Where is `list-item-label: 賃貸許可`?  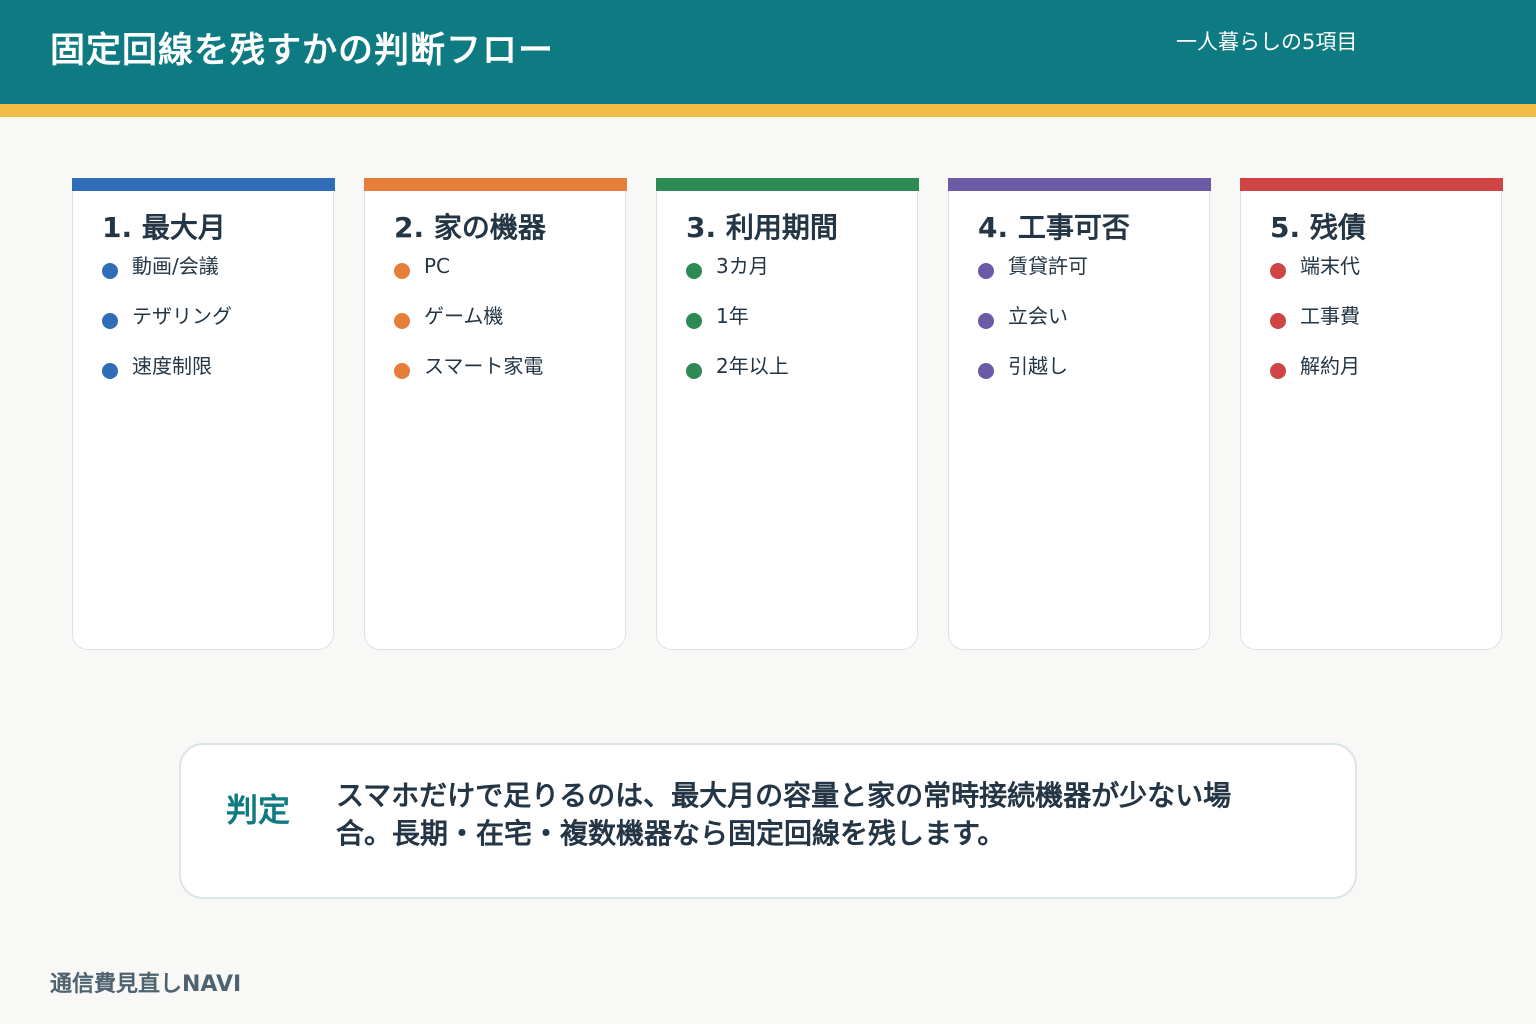
list-item-label: 賃貸許可 is located at coordinates (1048, 266).